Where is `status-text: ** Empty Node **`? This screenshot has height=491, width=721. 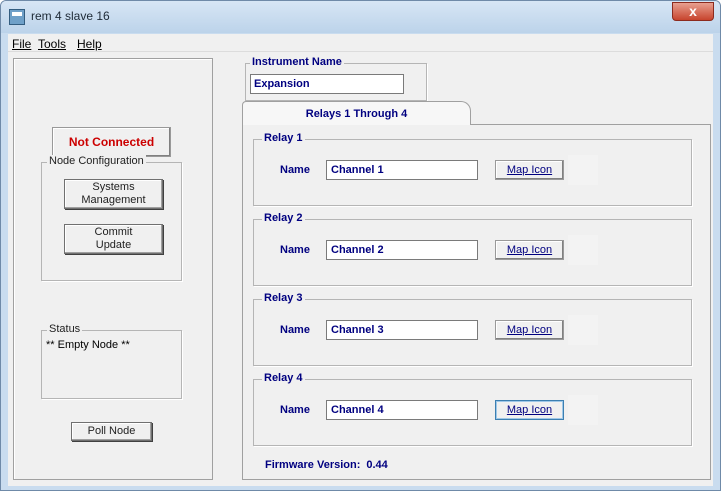 status-text: ** Empty Node ** is located at coordinates (88, 345).